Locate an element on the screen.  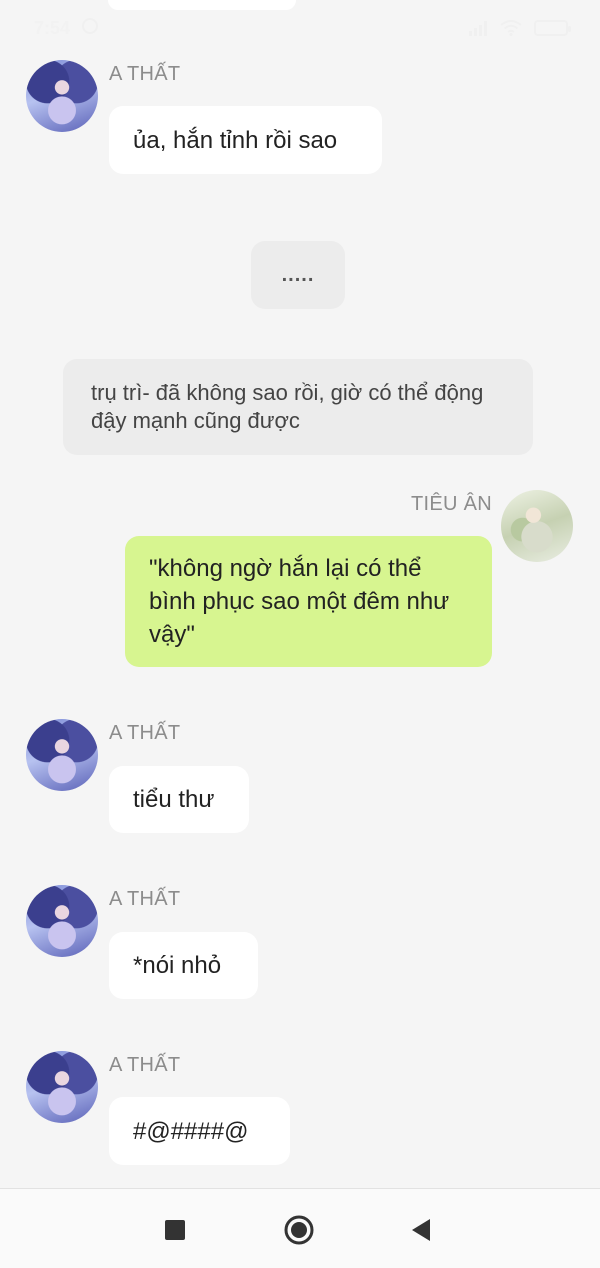
recent-apps-button is located at coordinates (175, 1230).